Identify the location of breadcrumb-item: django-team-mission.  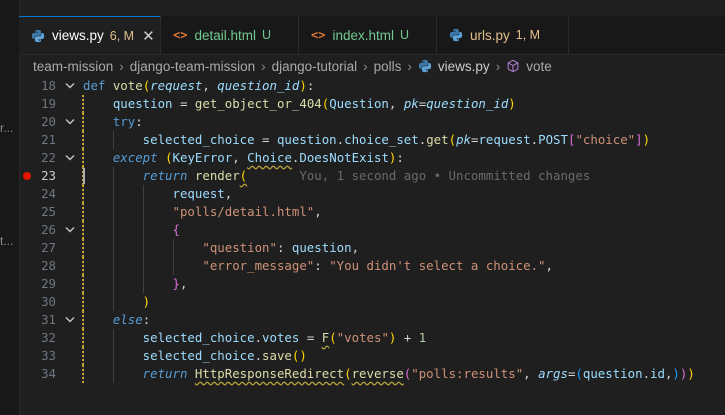
(192, 66).